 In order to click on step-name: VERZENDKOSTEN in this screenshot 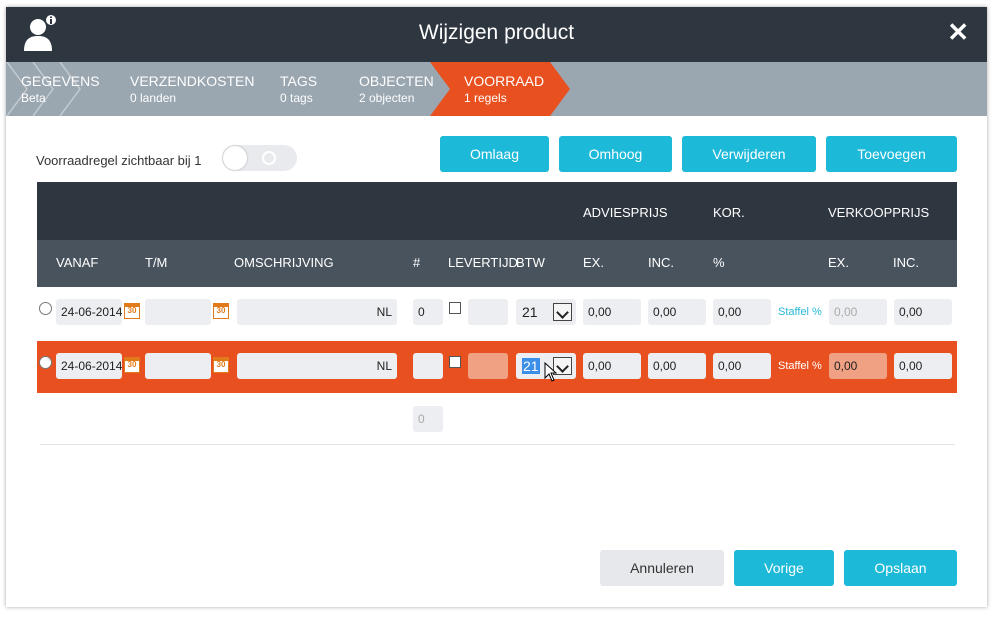, I will do `click(192, 81)`.